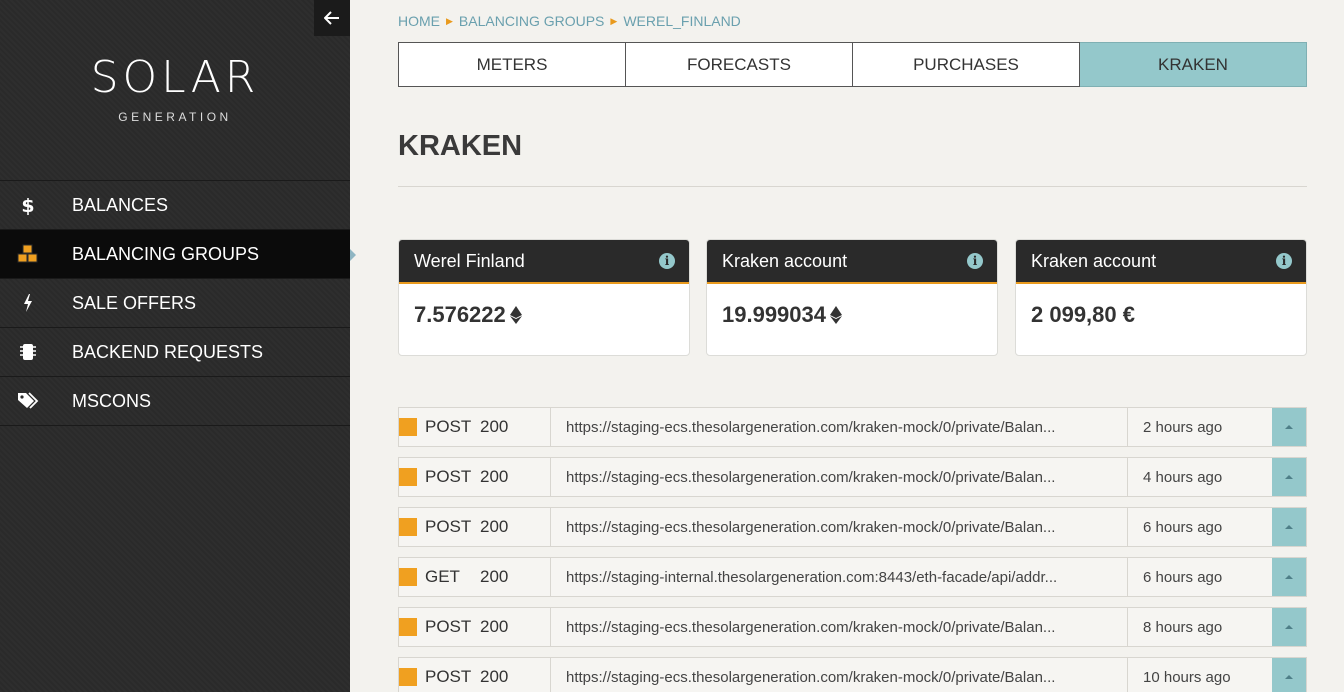 The image size is (1344, 692). Describe the element at coordinates (28, 352) in the screenshot. I see `chip-icon` at that location.